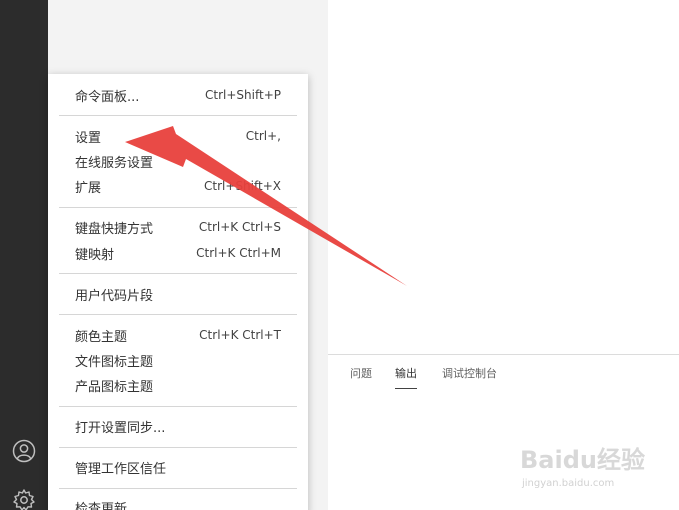  Describe the element at coordinates (469, 378) in the screenshot. I see `tab-debug-console: 调试控制台` at that location.